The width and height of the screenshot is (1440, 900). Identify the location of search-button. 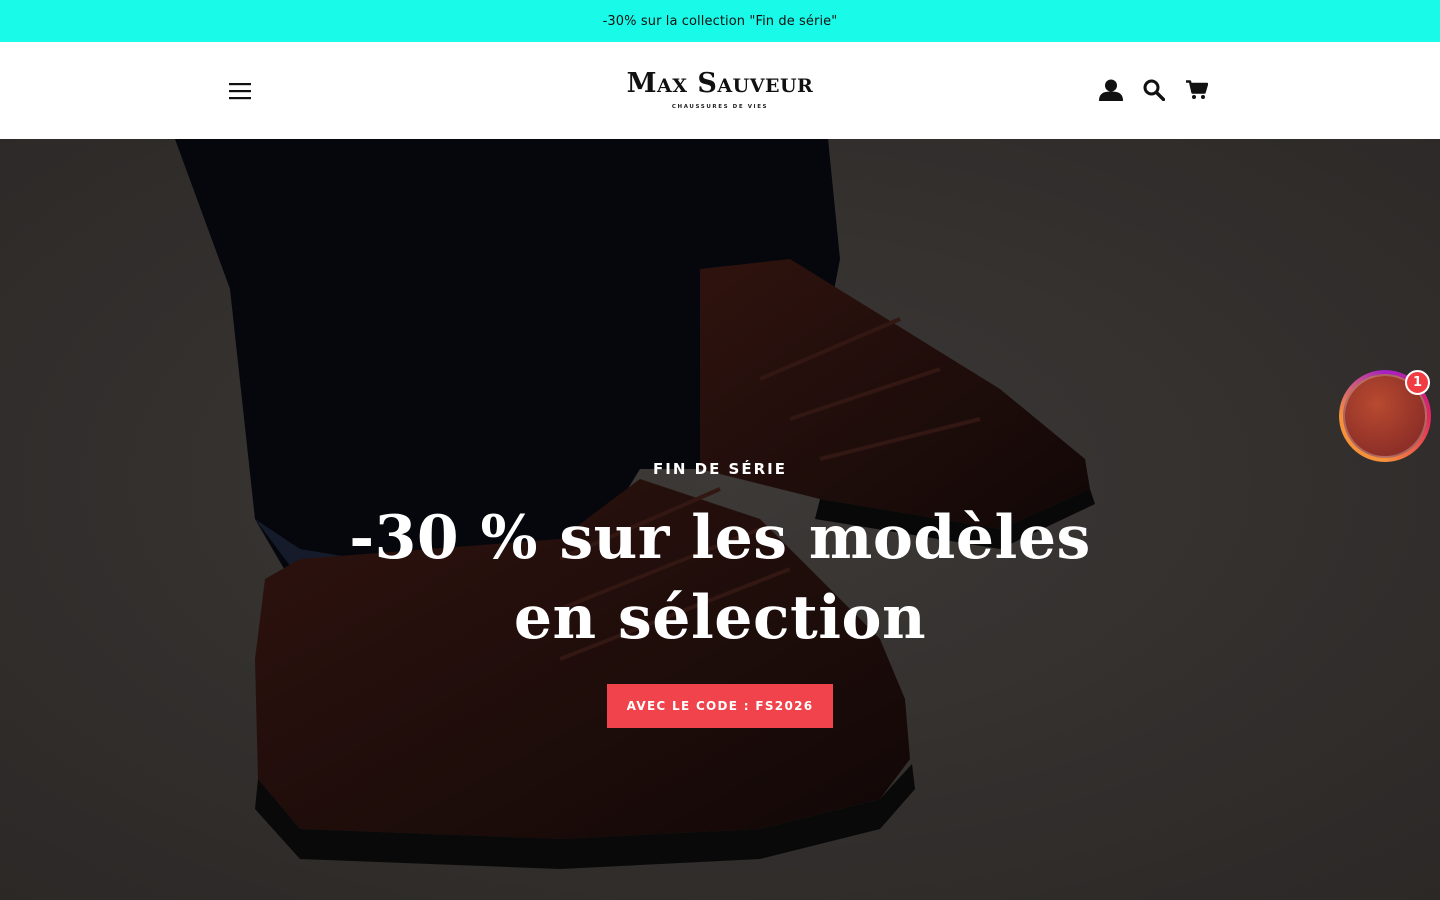
(1153, 90).